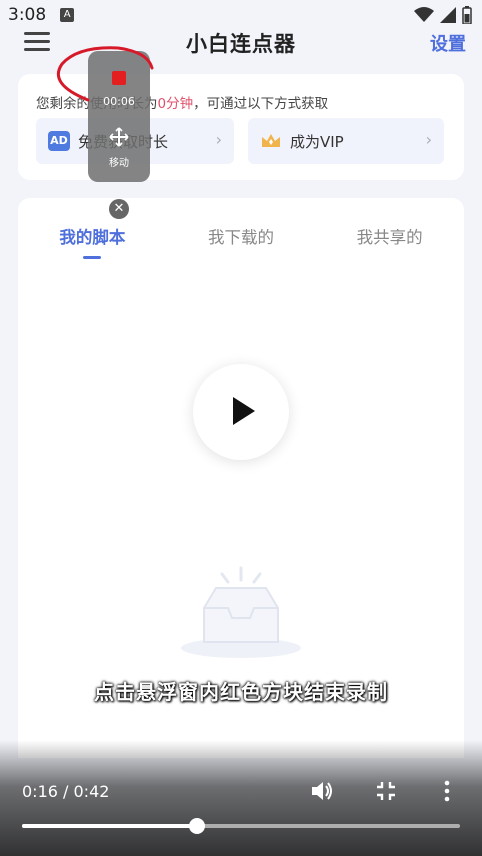  Describe the element at coordinates (448, 15) in the screenshot. I see `signal-icon` at that location.